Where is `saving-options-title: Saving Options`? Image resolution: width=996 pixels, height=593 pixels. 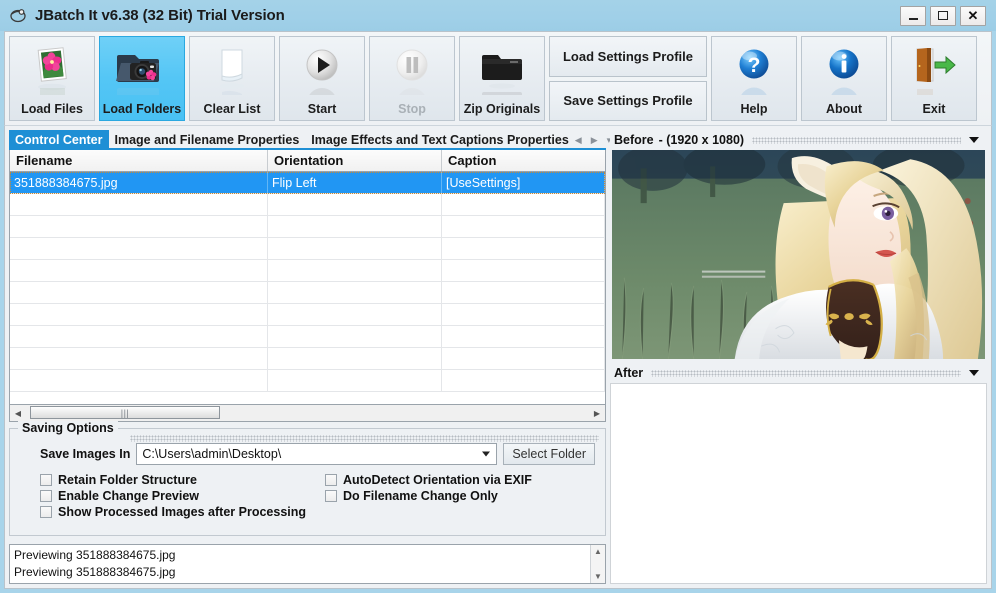
saving-options-title: Saving Options is located at coordinates (68, 428).